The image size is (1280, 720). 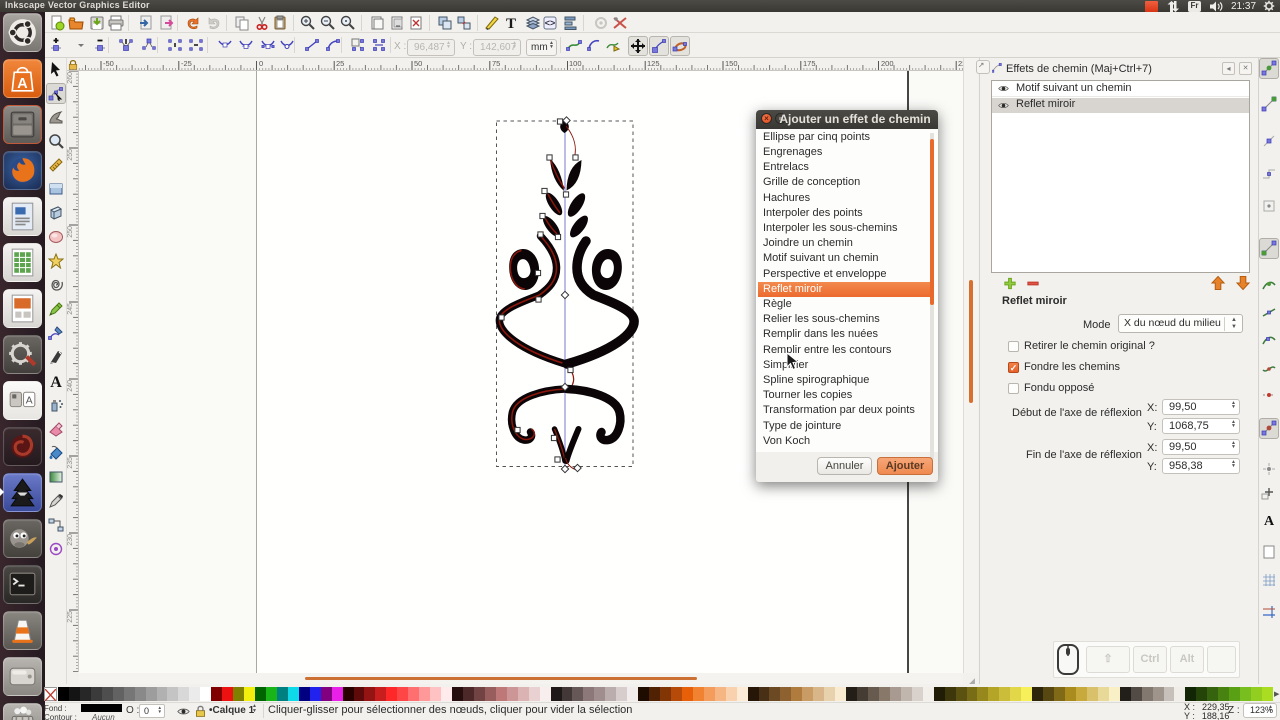 I want to click on svg-text: -50, so click(x=108, y=63).